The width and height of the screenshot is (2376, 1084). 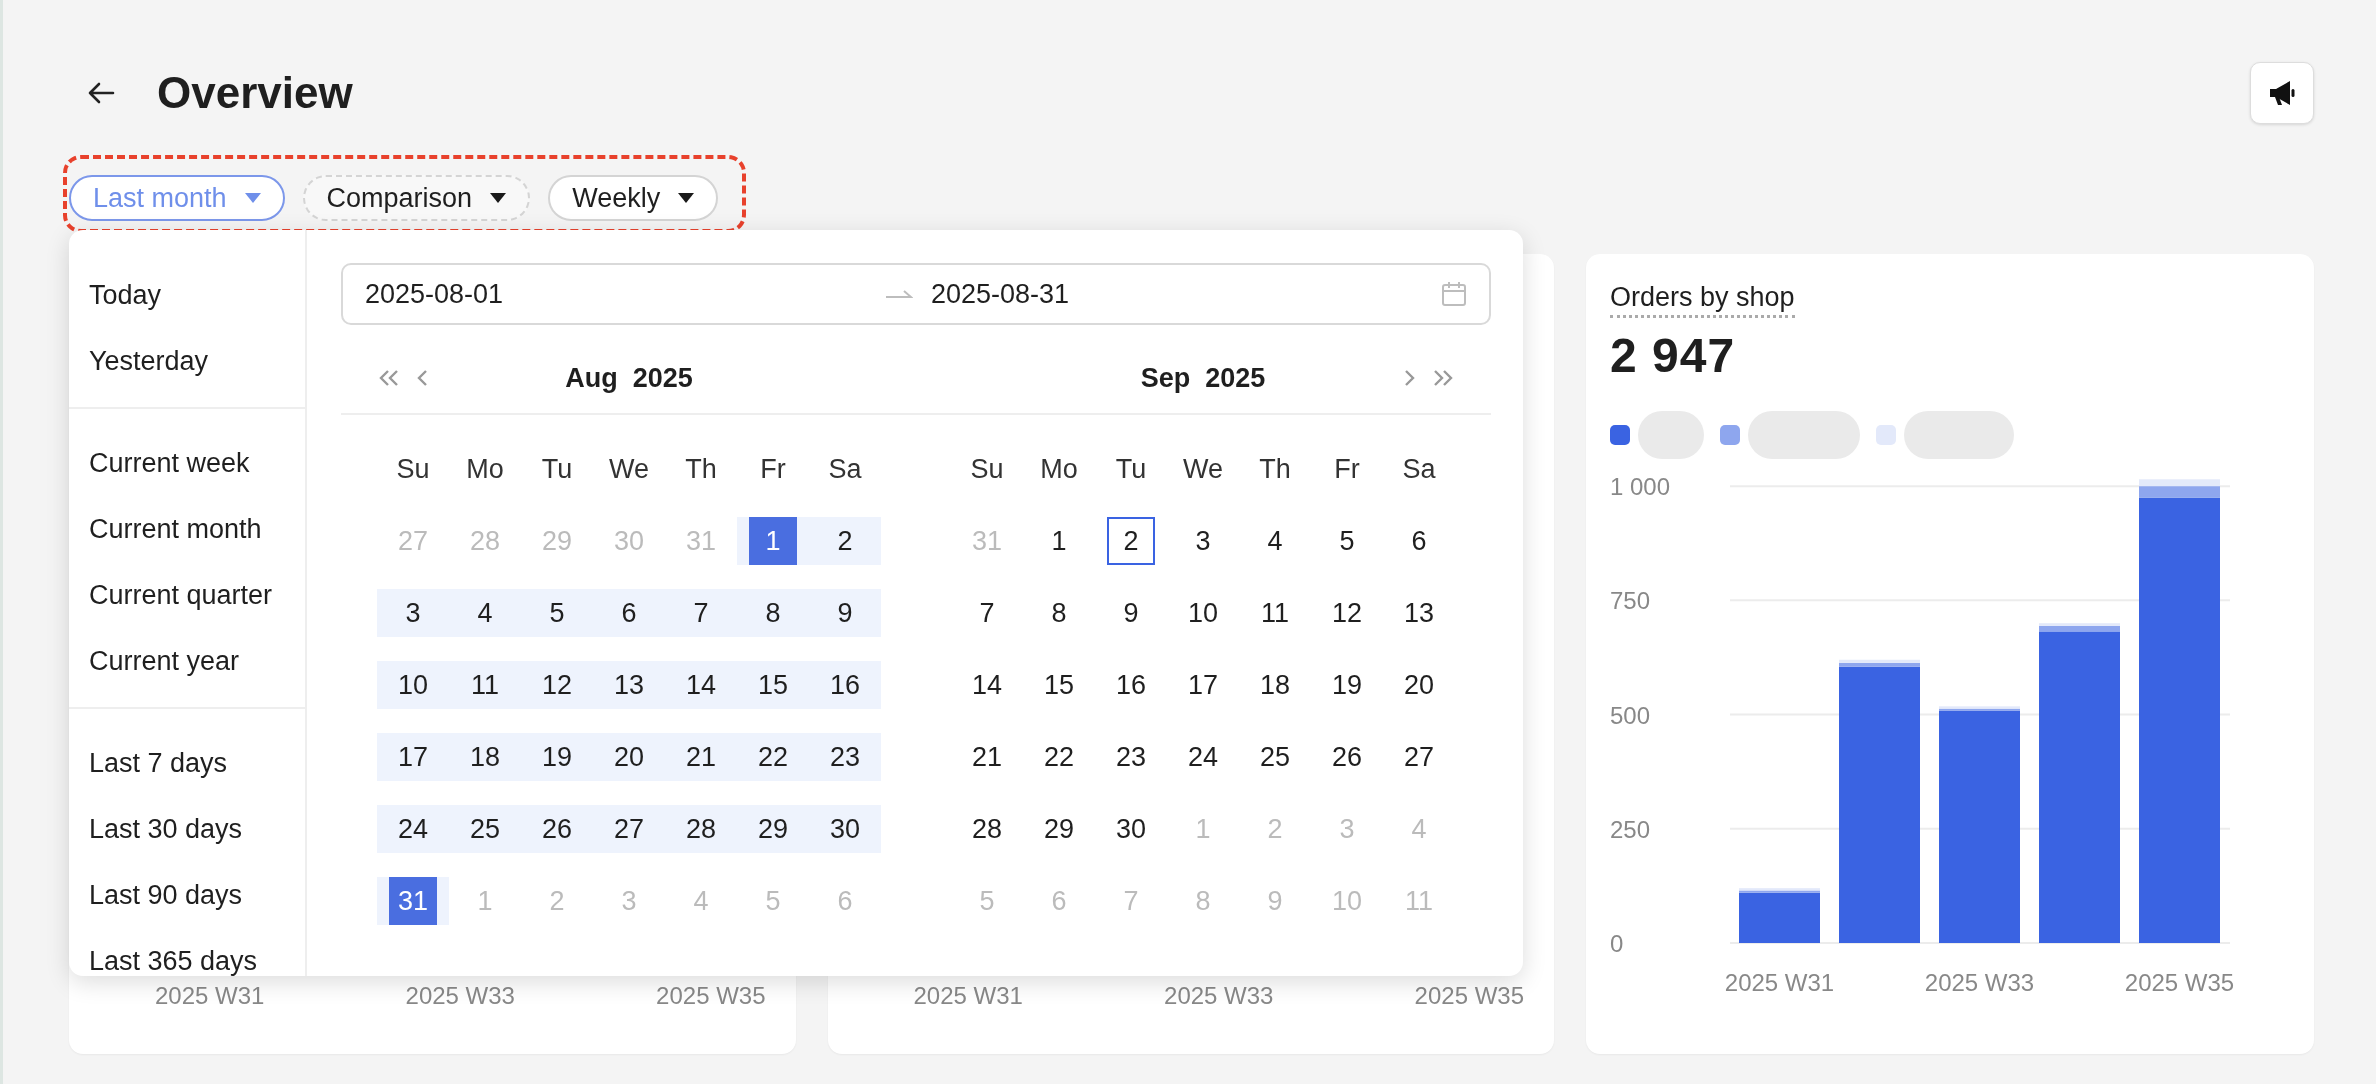 I want to click on preset-option: Last 90 days, so click(x=187, y=895).